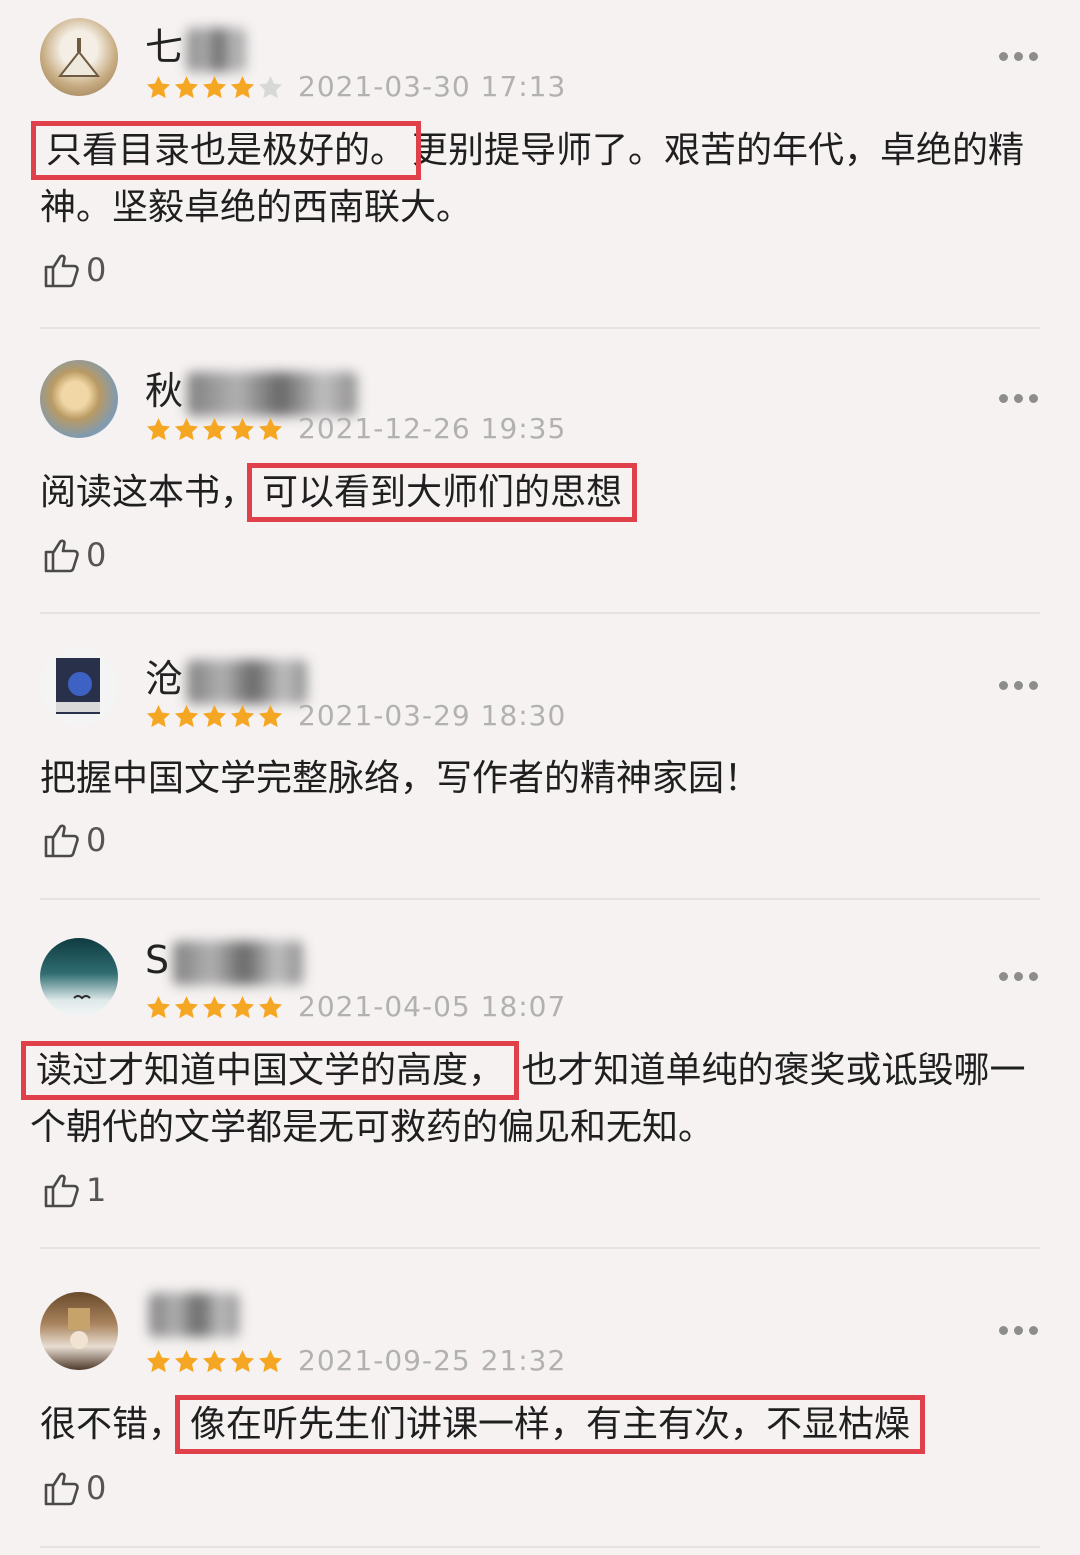 This screenshot has width=1080, height=1555. I want to click on user-name: S, so click(224, 961).